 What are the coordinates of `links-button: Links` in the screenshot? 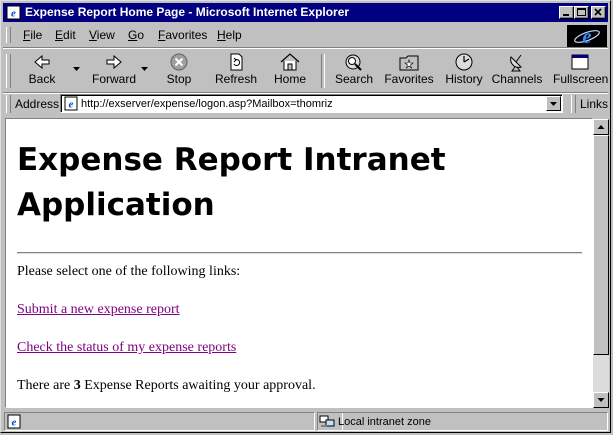 It's located at (594, 104).